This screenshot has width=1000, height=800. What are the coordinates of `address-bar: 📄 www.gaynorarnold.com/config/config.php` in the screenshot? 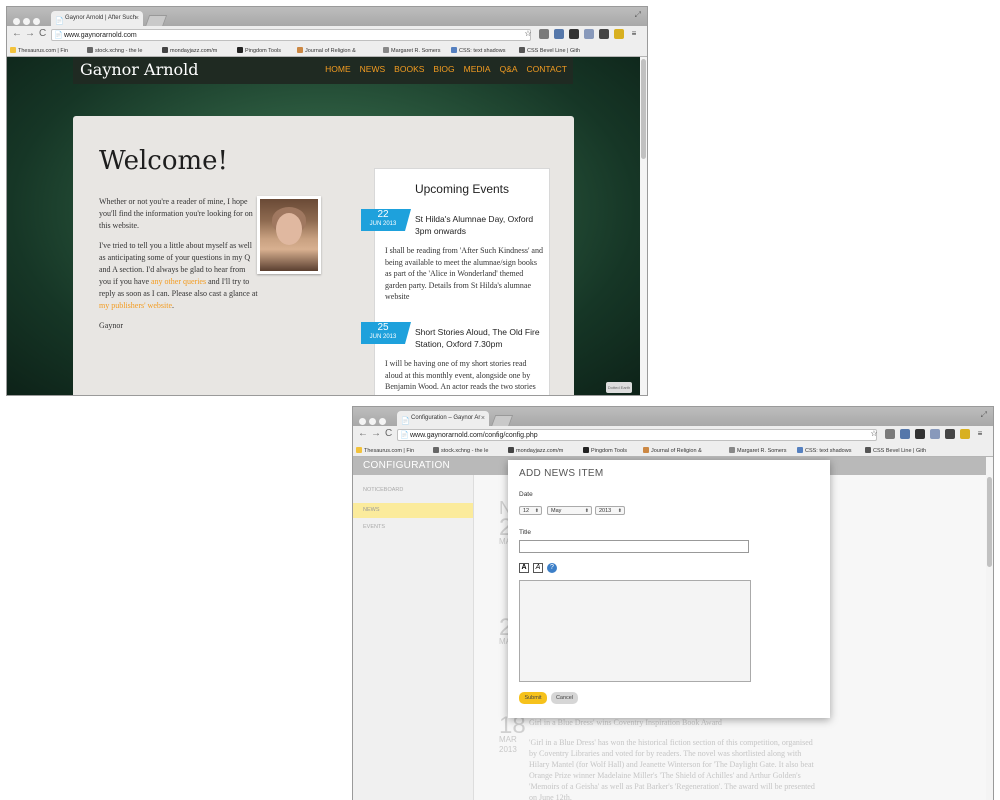 It's located at (637, 435).